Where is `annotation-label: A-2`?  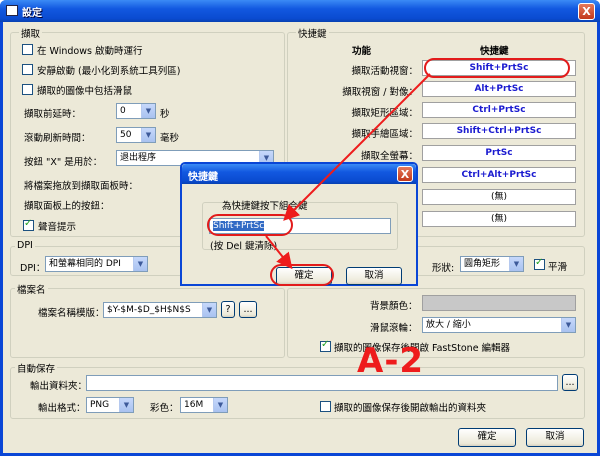
annotation-label: A-2 is located at coordinates (391, 361).